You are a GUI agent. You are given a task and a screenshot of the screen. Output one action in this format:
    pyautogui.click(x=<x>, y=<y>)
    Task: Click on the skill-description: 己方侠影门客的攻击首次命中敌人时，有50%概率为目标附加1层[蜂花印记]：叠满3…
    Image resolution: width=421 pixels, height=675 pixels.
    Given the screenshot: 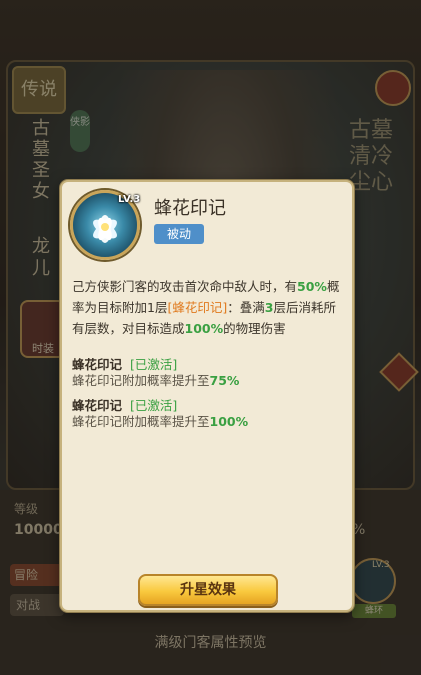 What is the action you would take?
    pyautogui.click(x=210, y=307)
    